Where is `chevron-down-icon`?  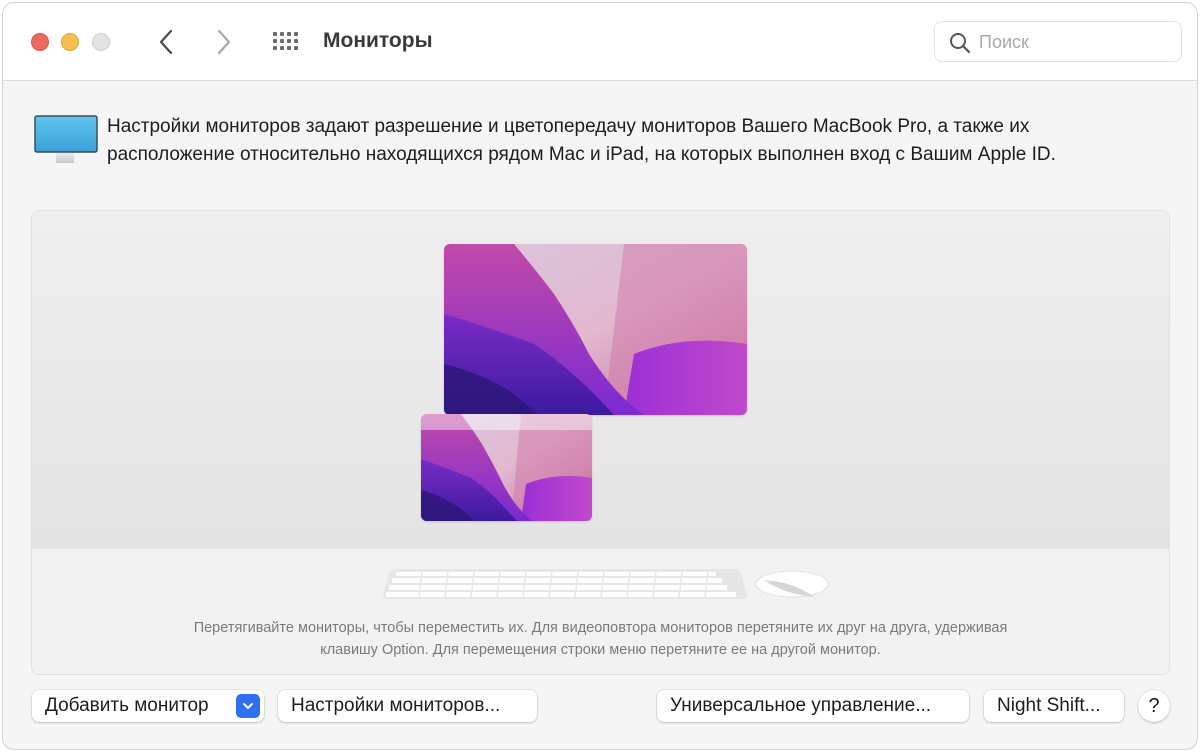 chevron-down-icon is located at coordinates (248, 706).